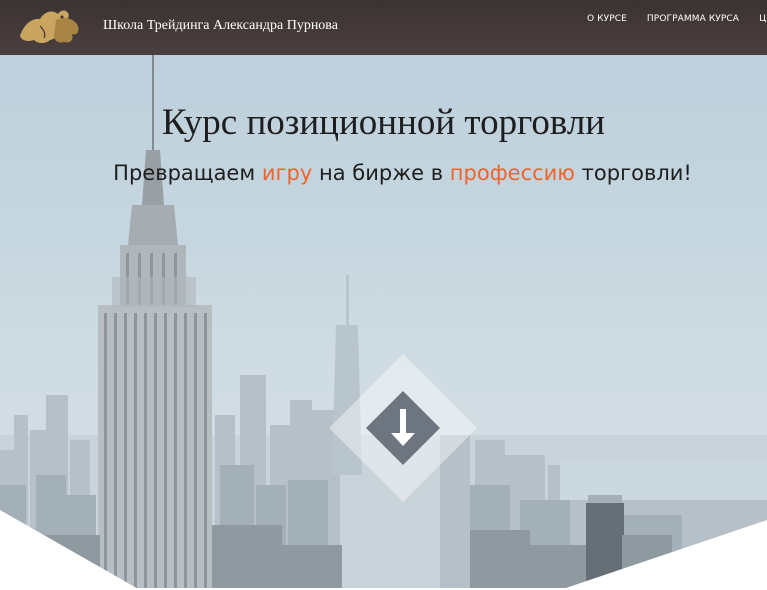 Image resolution: width=767 pixels, height=590 pixels. I want to click on main-nav: О КУРСЕ ПРОГРАММА КУРСА ЦЕ, so click(677, 19).